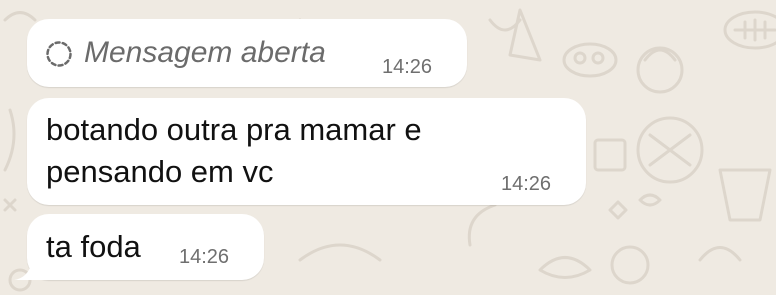 This screenshot has width=776, height=295. What do you see at coordinates (160, 171) in the screenshot?
I see `message-text-line-2: pensando em vc` at bounding box center [160, 171].